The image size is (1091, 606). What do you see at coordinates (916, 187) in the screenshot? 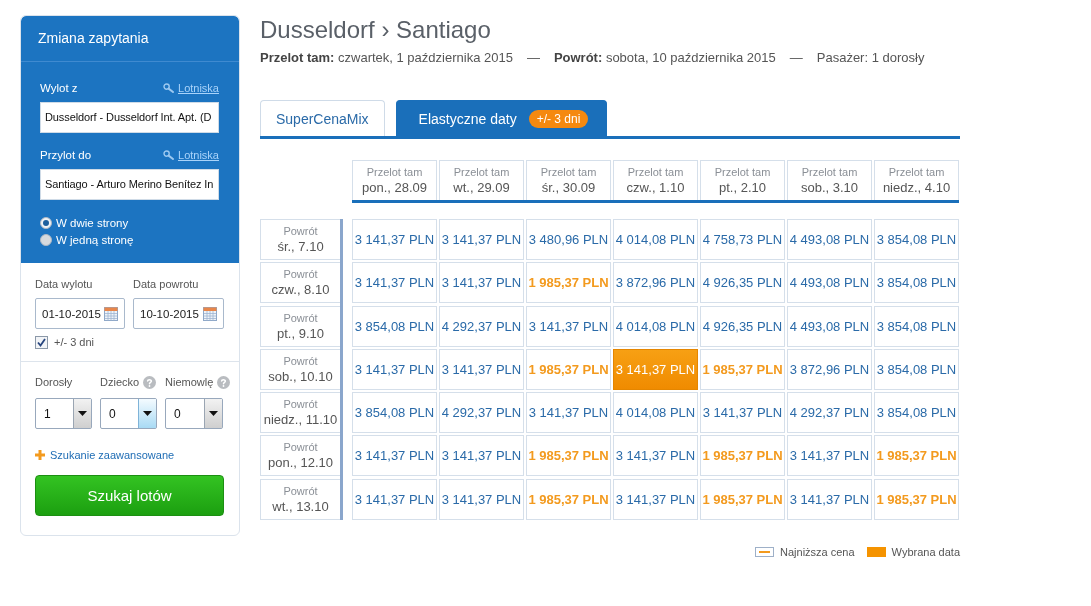
I see `header-date: niedz., 4.10` at bounding box center [916, 187].